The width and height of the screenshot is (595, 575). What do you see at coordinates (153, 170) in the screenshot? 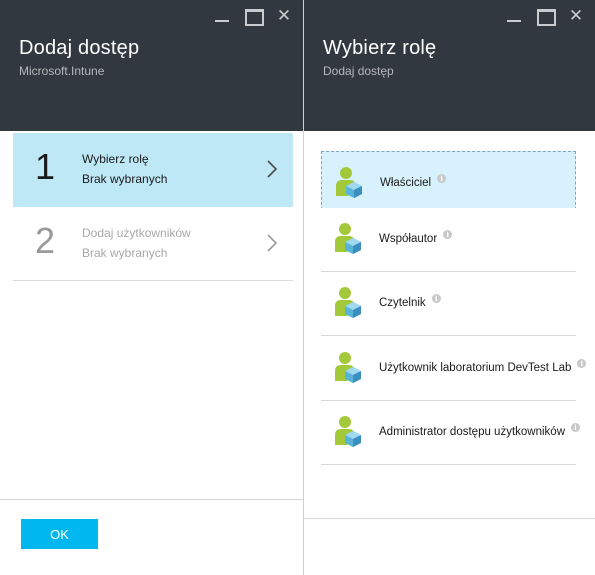
I see `step-select-role: 1 Wybierz rolę Brak wybranych` at bounding box center [153, 170].